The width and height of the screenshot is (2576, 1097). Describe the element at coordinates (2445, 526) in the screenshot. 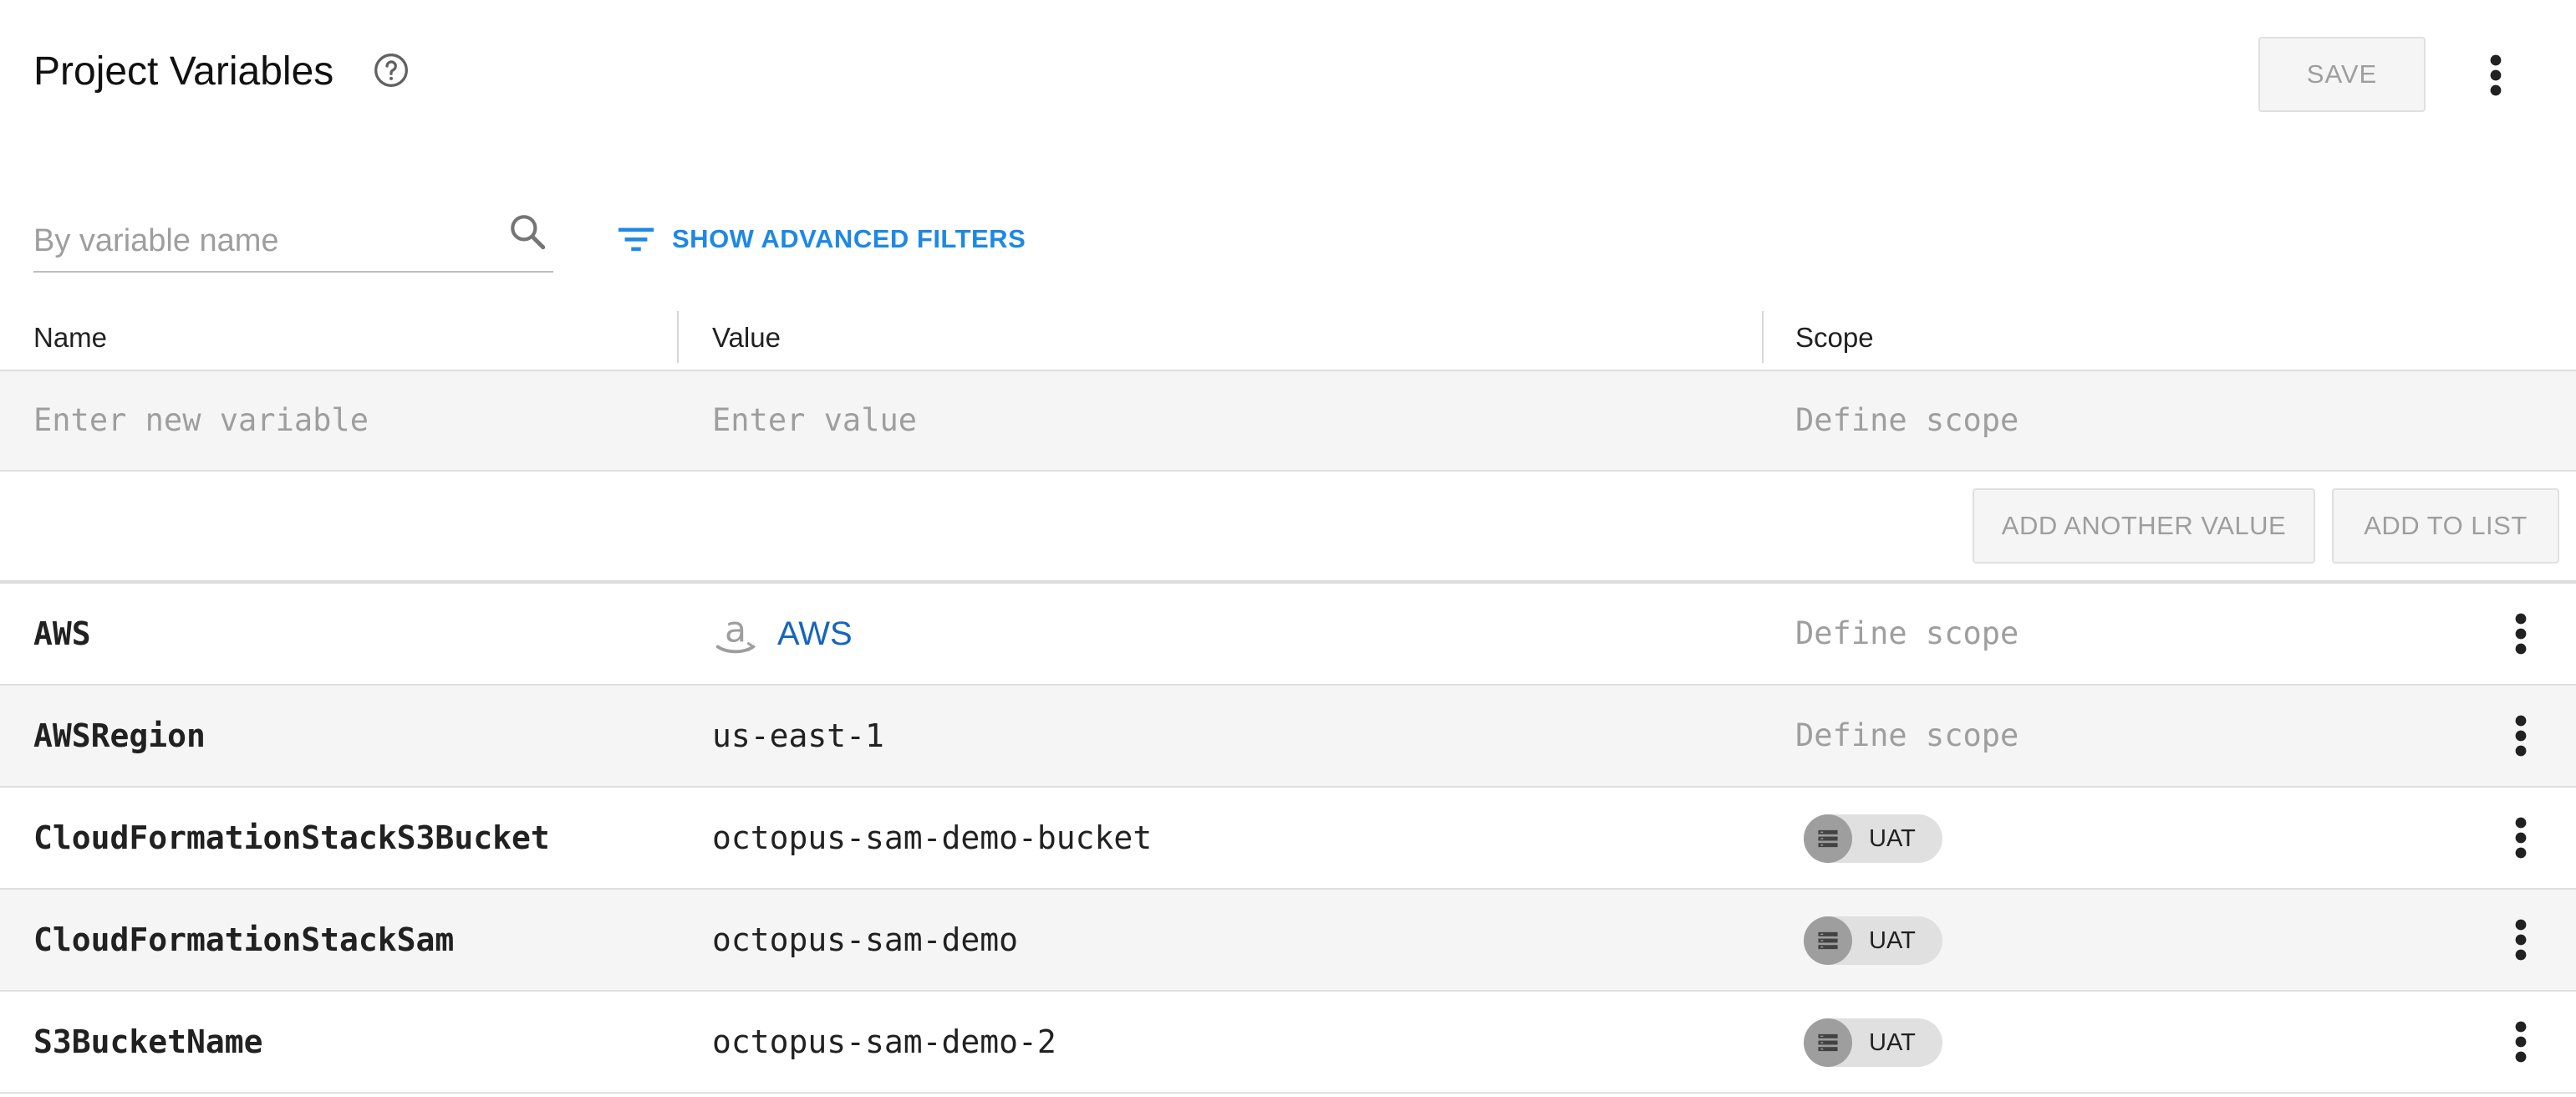

I see `add-to-list-button: ADD TO LIST` at that location.